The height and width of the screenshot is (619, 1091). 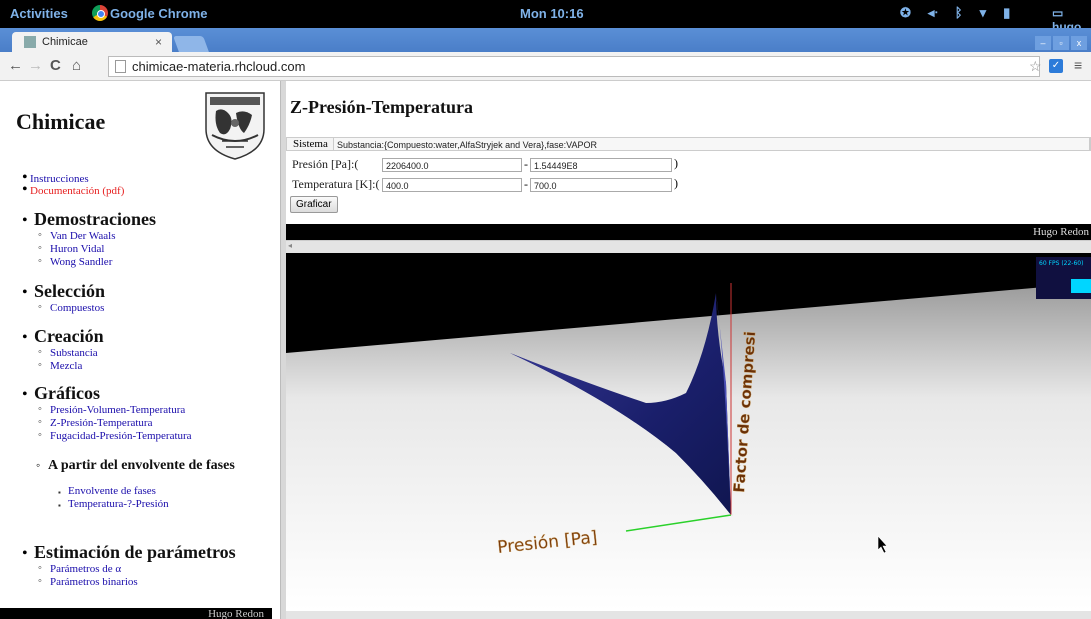 I want to click on list-item: Mezcla, so click(x=68, y=366).